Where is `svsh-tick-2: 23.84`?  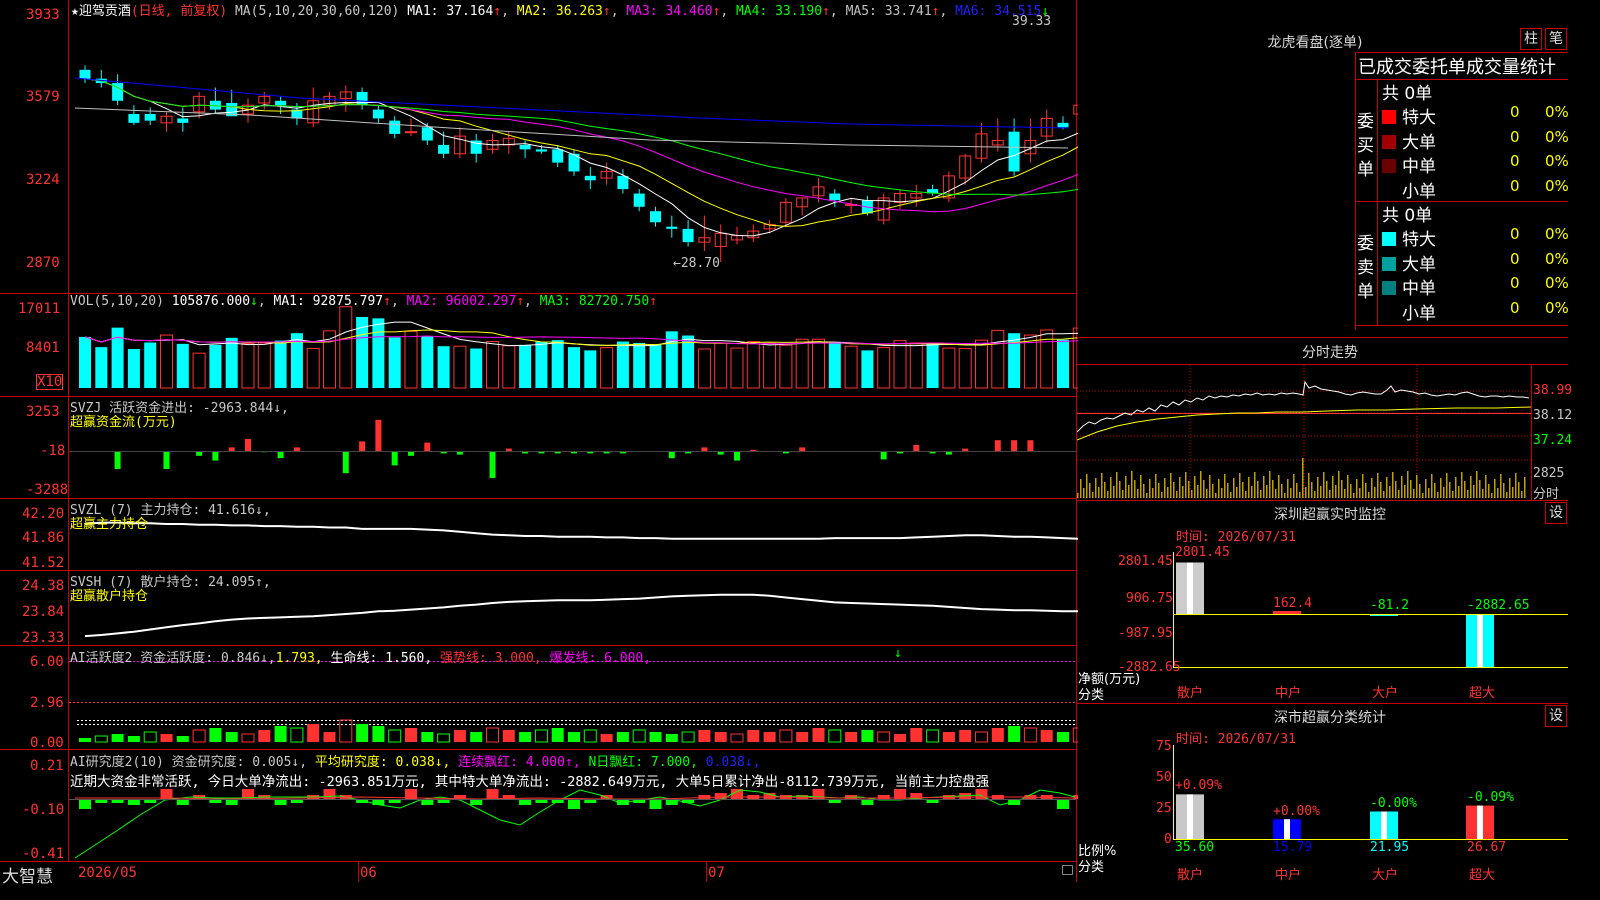
svsh-tick-2: 23.84 is located at coordinates (43, 612).